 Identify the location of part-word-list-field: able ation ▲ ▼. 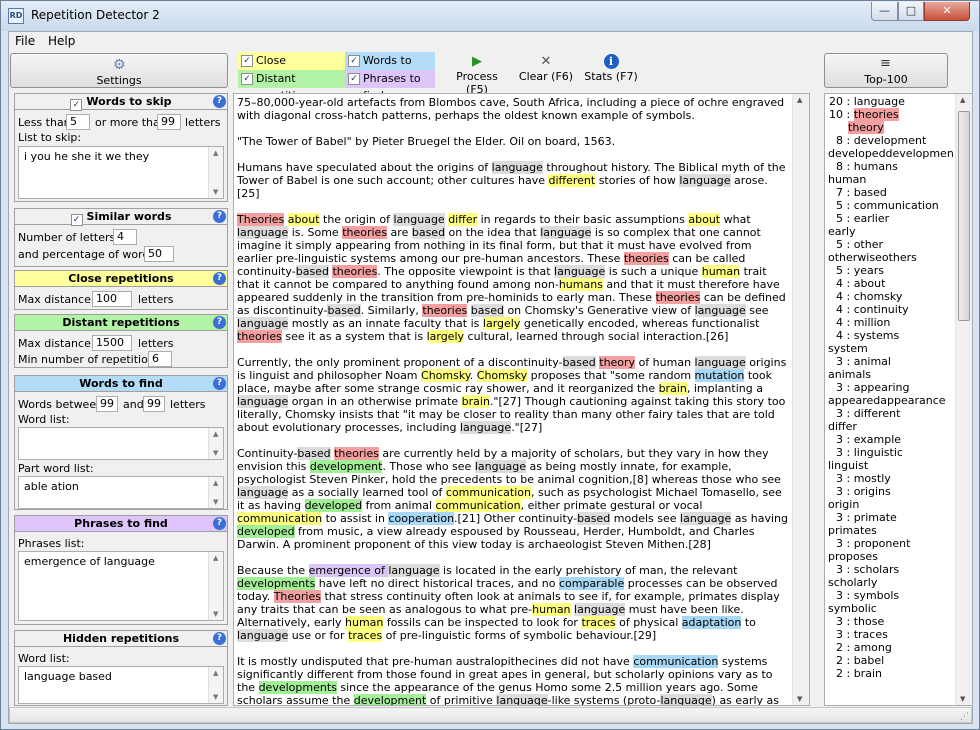
(121, 492).